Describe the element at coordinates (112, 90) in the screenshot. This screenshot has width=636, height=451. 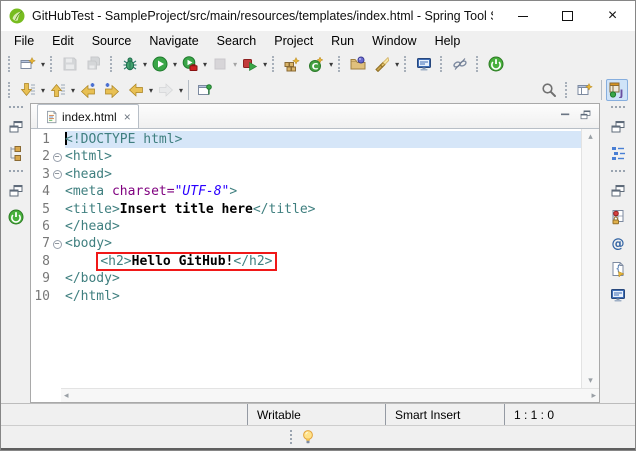
I see `next-edit-location-button` at that location.